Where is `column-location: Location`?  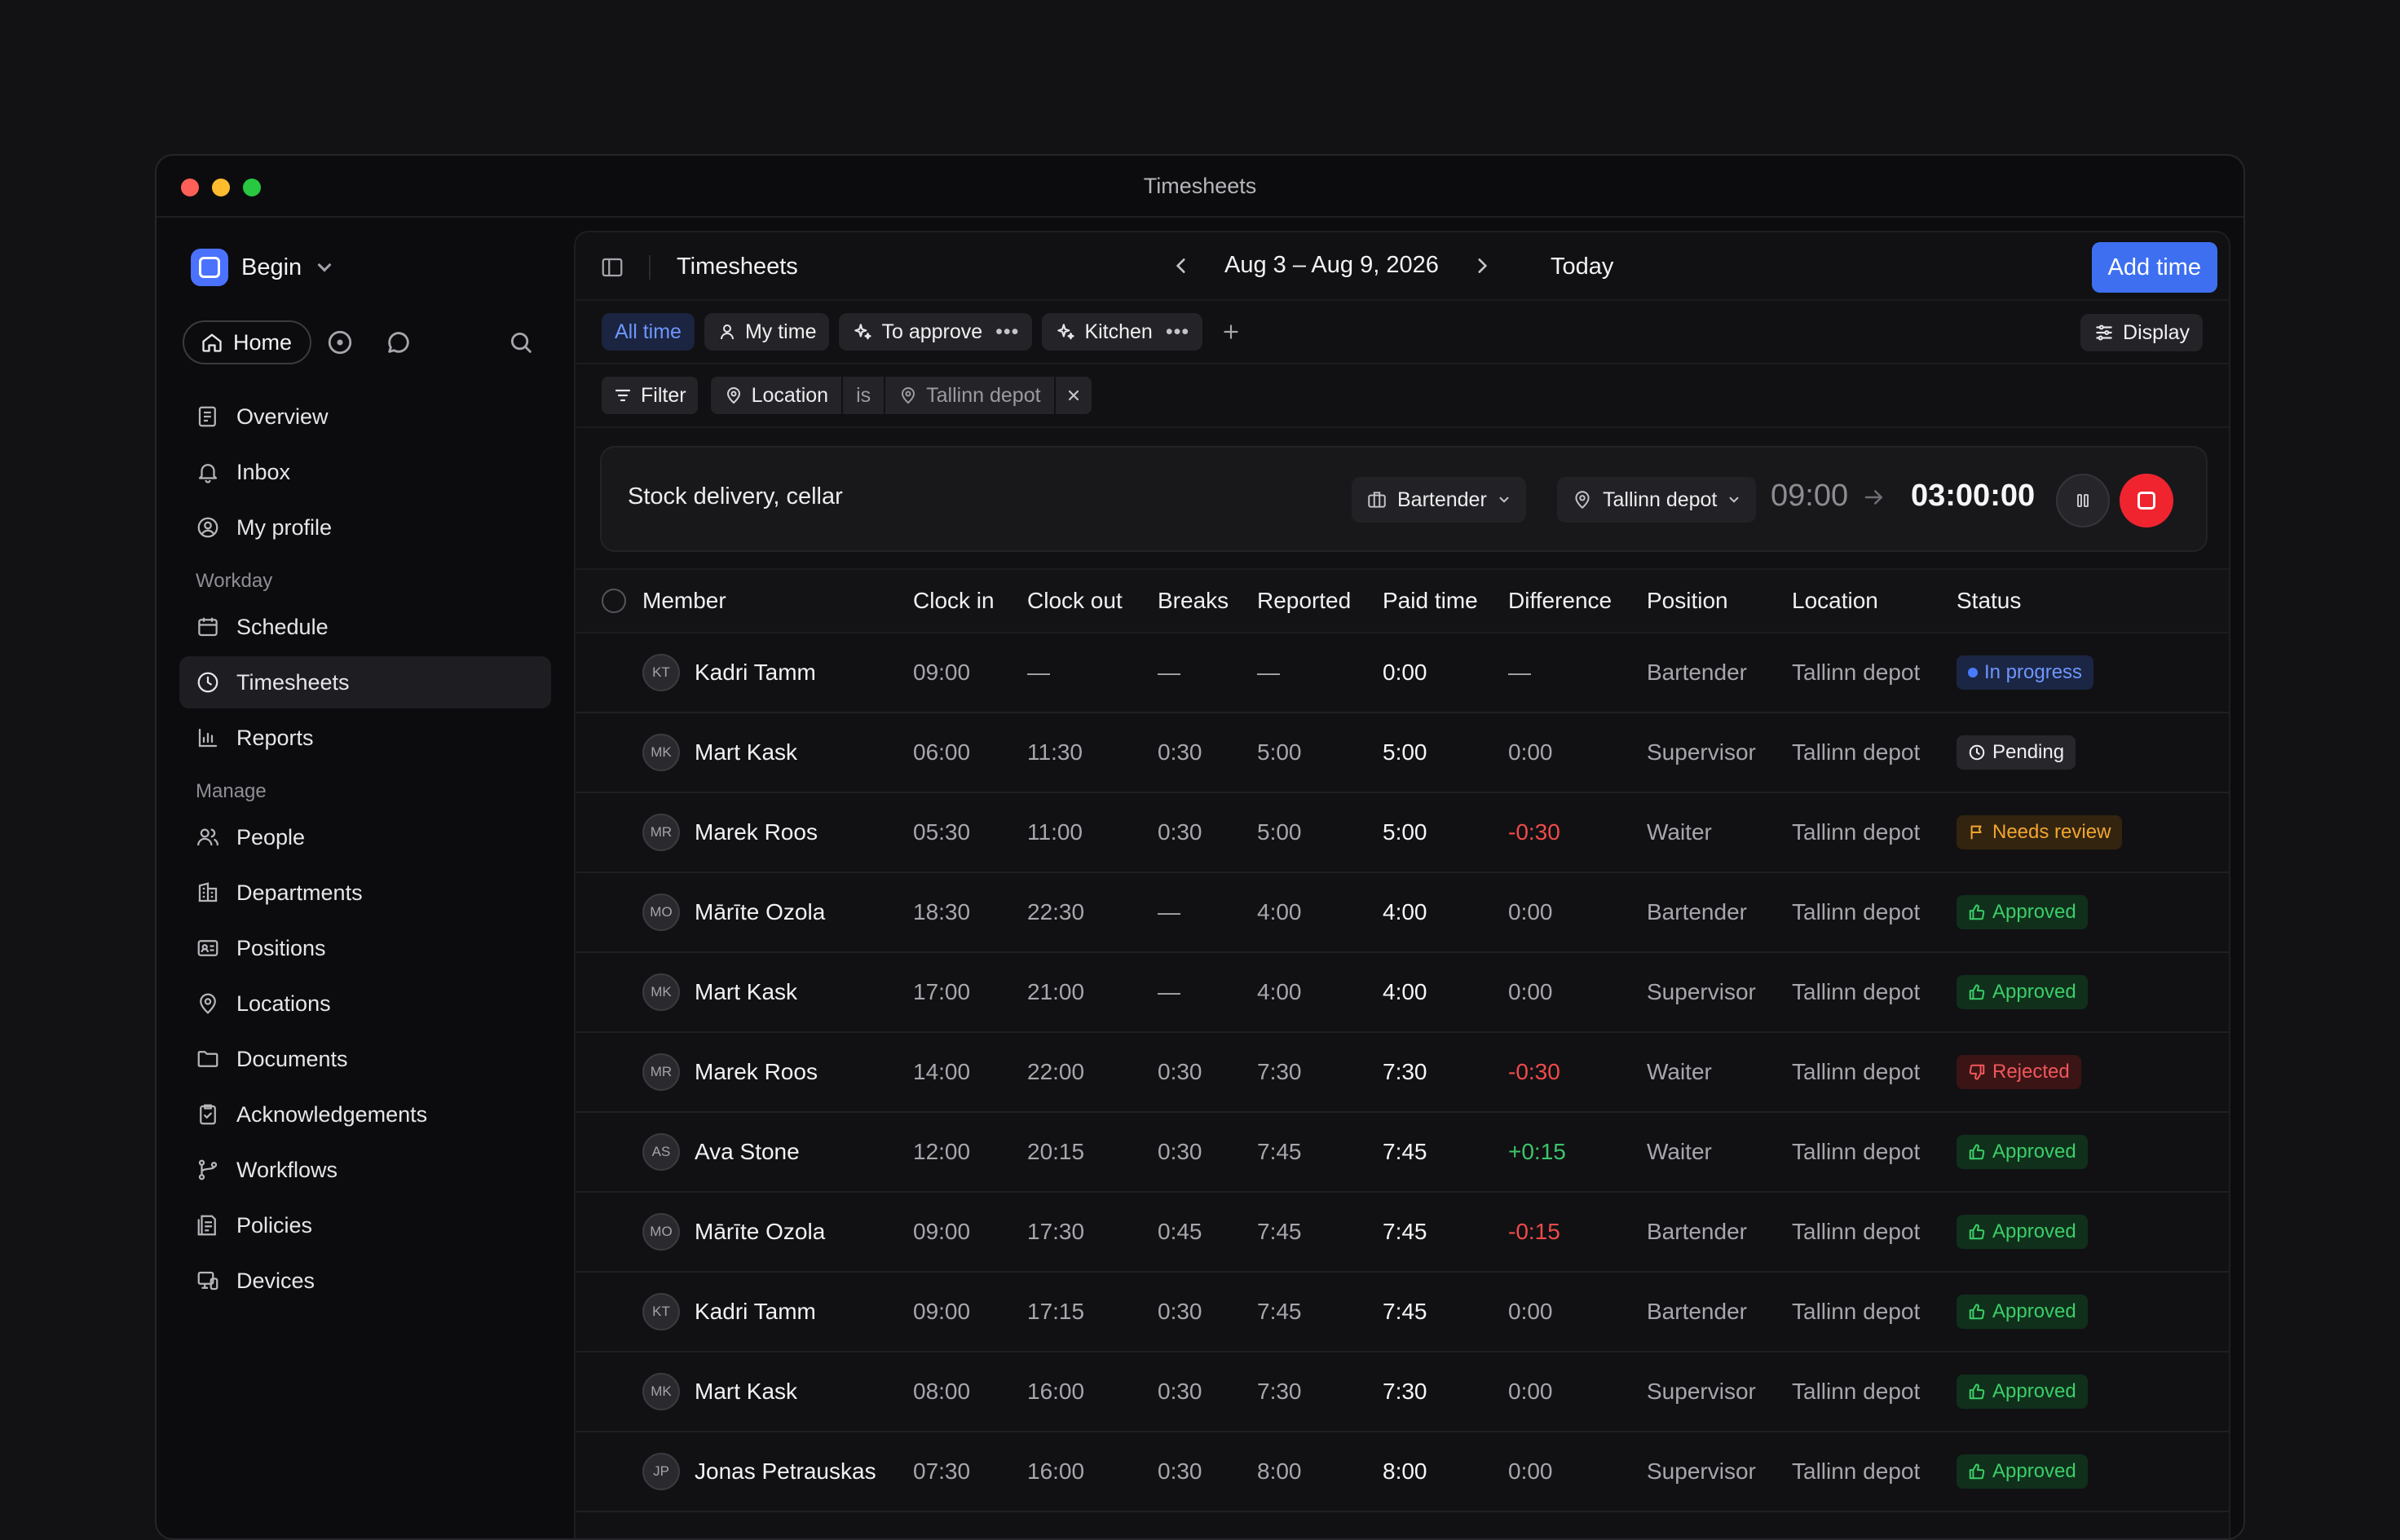 column-location: Location is located at coordinates (1874, 601).